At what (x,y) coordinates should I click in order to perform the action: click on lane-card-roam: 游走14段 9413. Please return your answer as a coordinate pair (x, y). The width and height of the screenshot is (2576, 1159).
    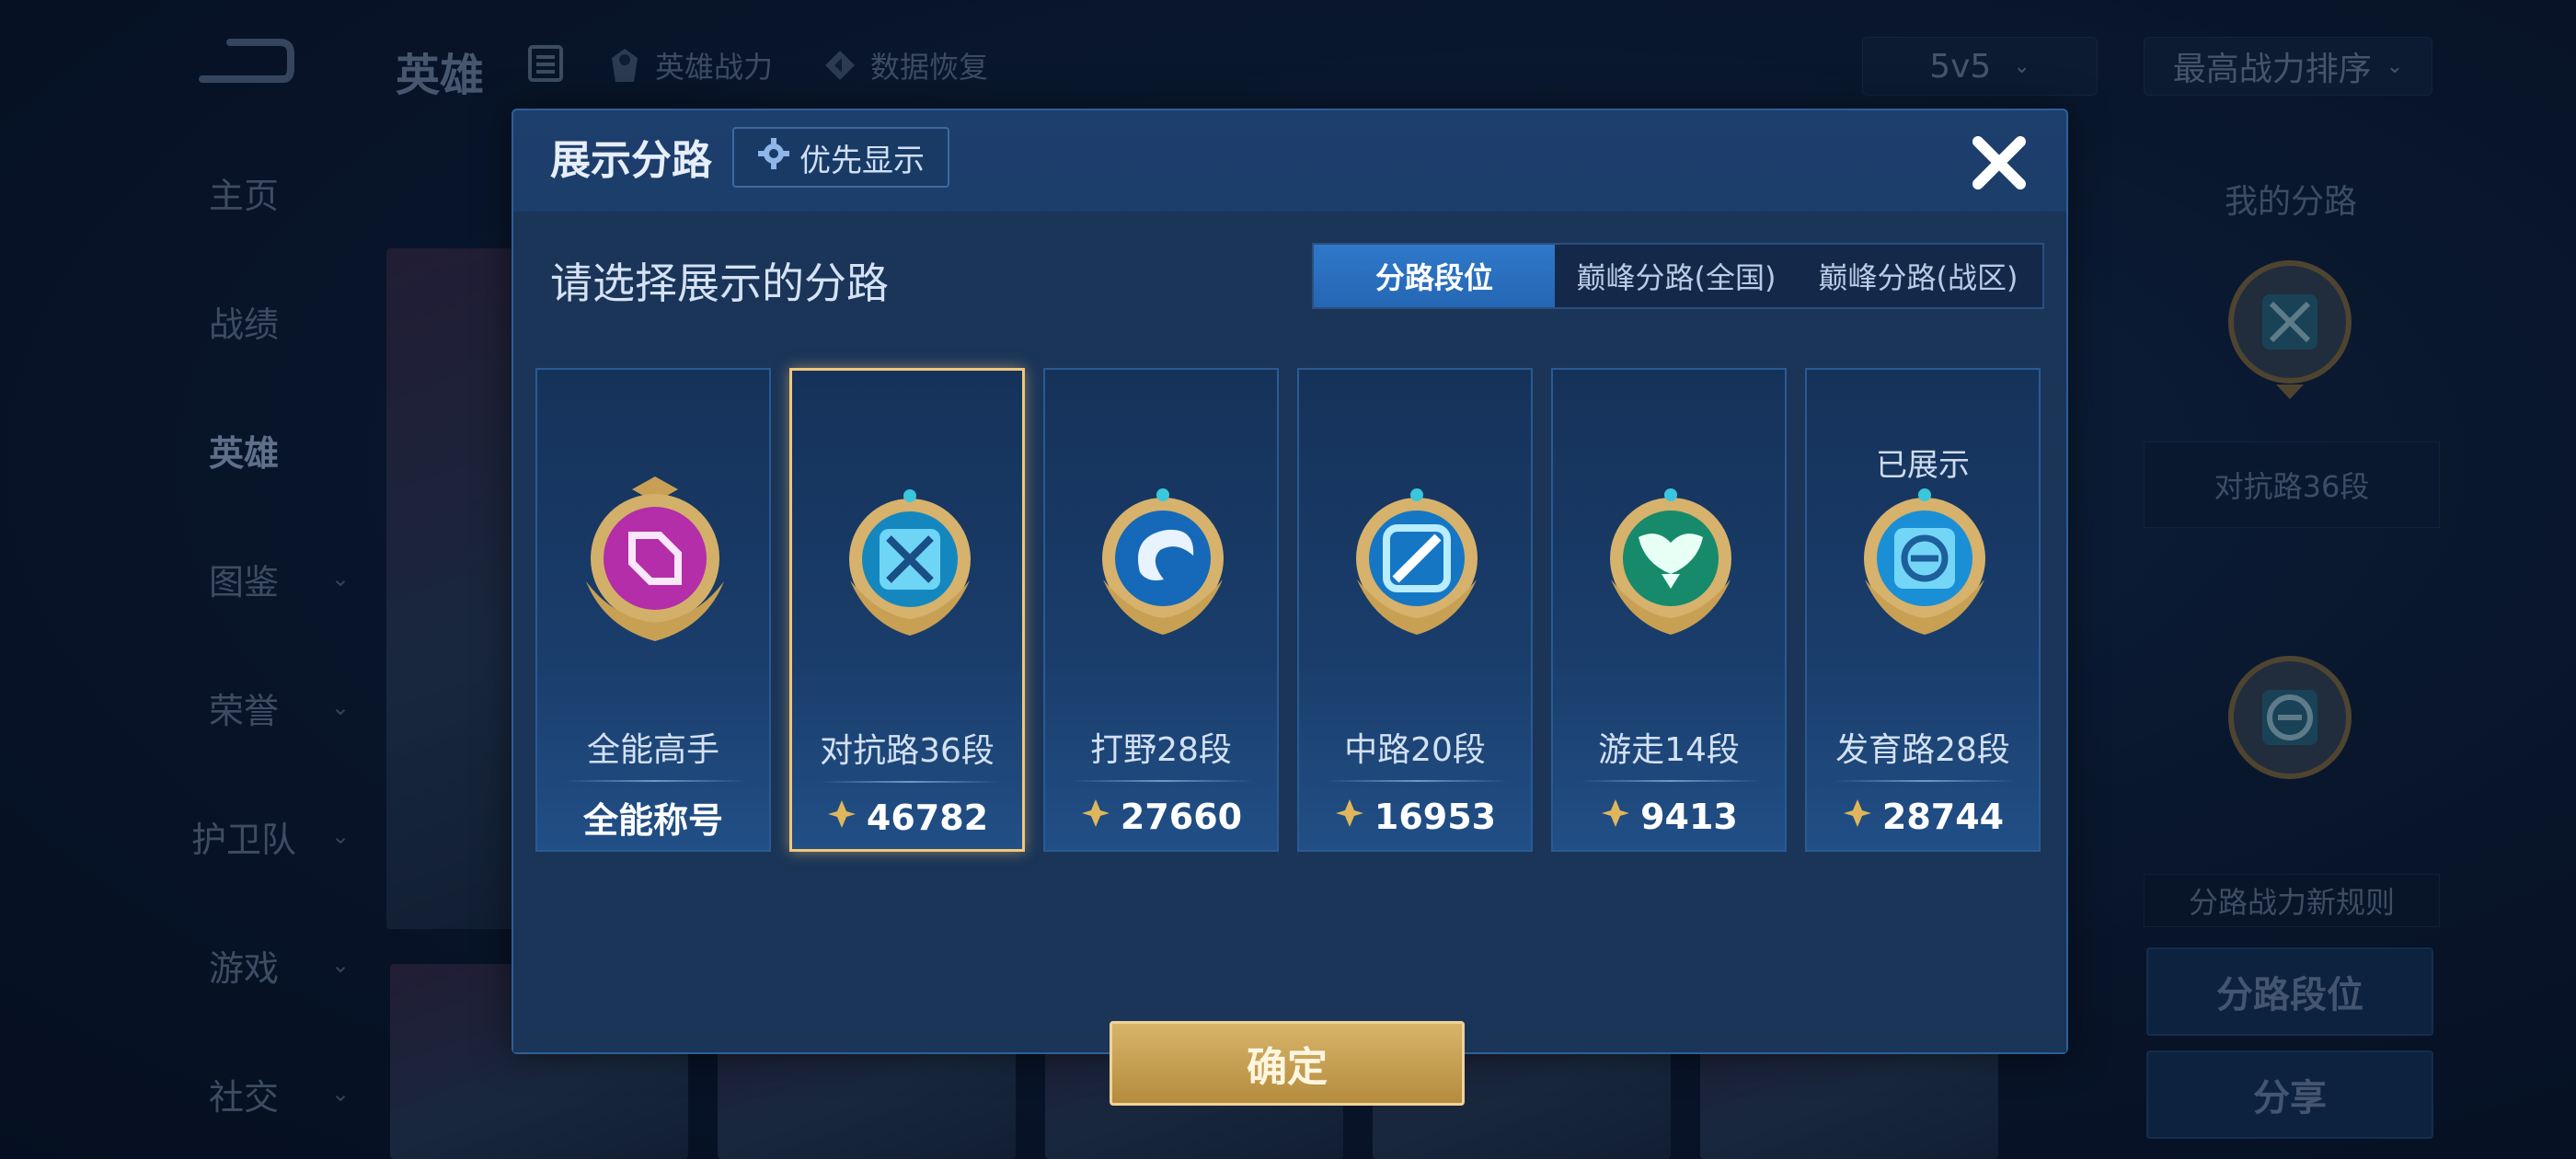
    Looking at the image, I should click on (1669, 610).